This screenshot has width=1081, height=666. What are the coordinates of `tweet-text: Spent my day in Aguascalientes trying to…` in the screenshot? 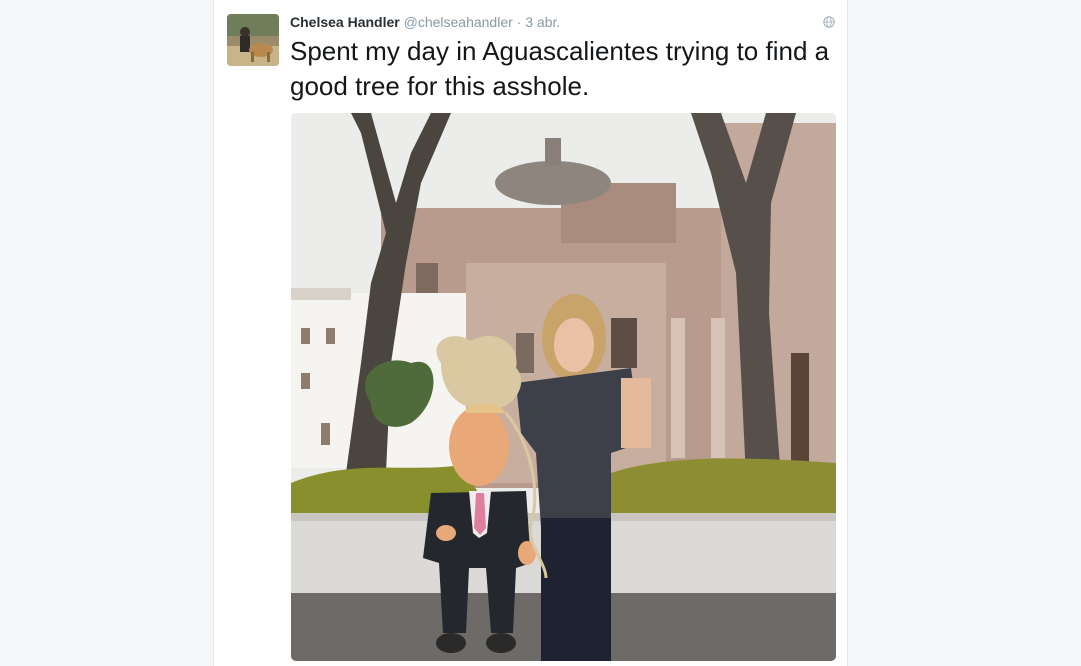 It's located at (560, 68).